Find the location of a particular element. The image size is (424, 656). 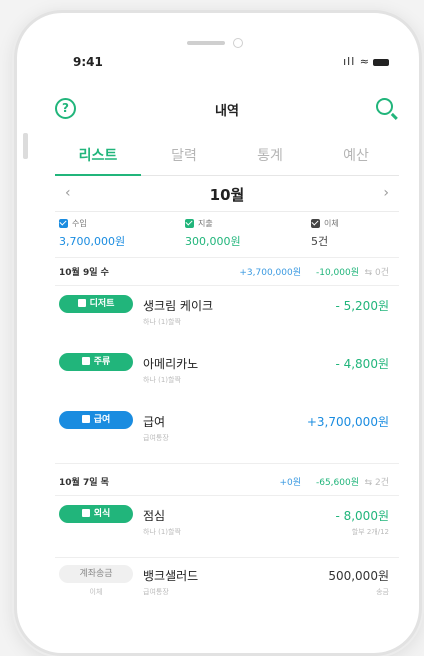

next-month-icon: › is located at coordinates (386, 193).